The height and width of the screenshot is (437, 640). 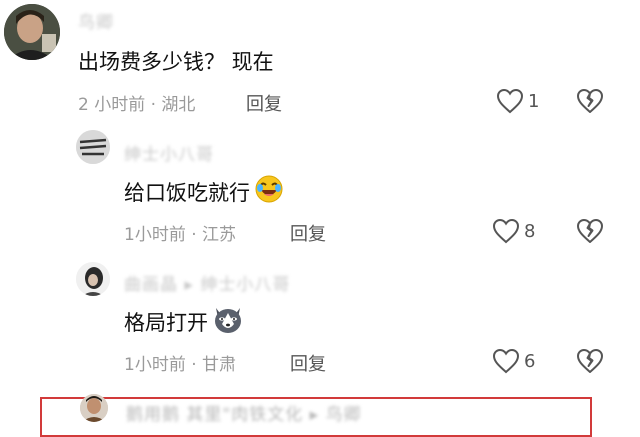 I want to click on comment-text-row: 格局打开, so click(x=184, y=321).